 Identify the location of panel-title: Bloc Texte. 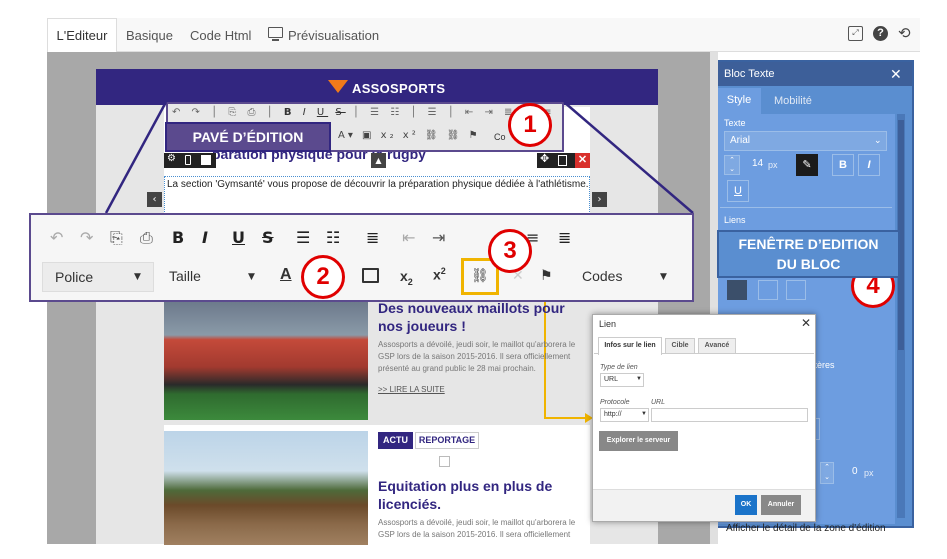
(749, 74).